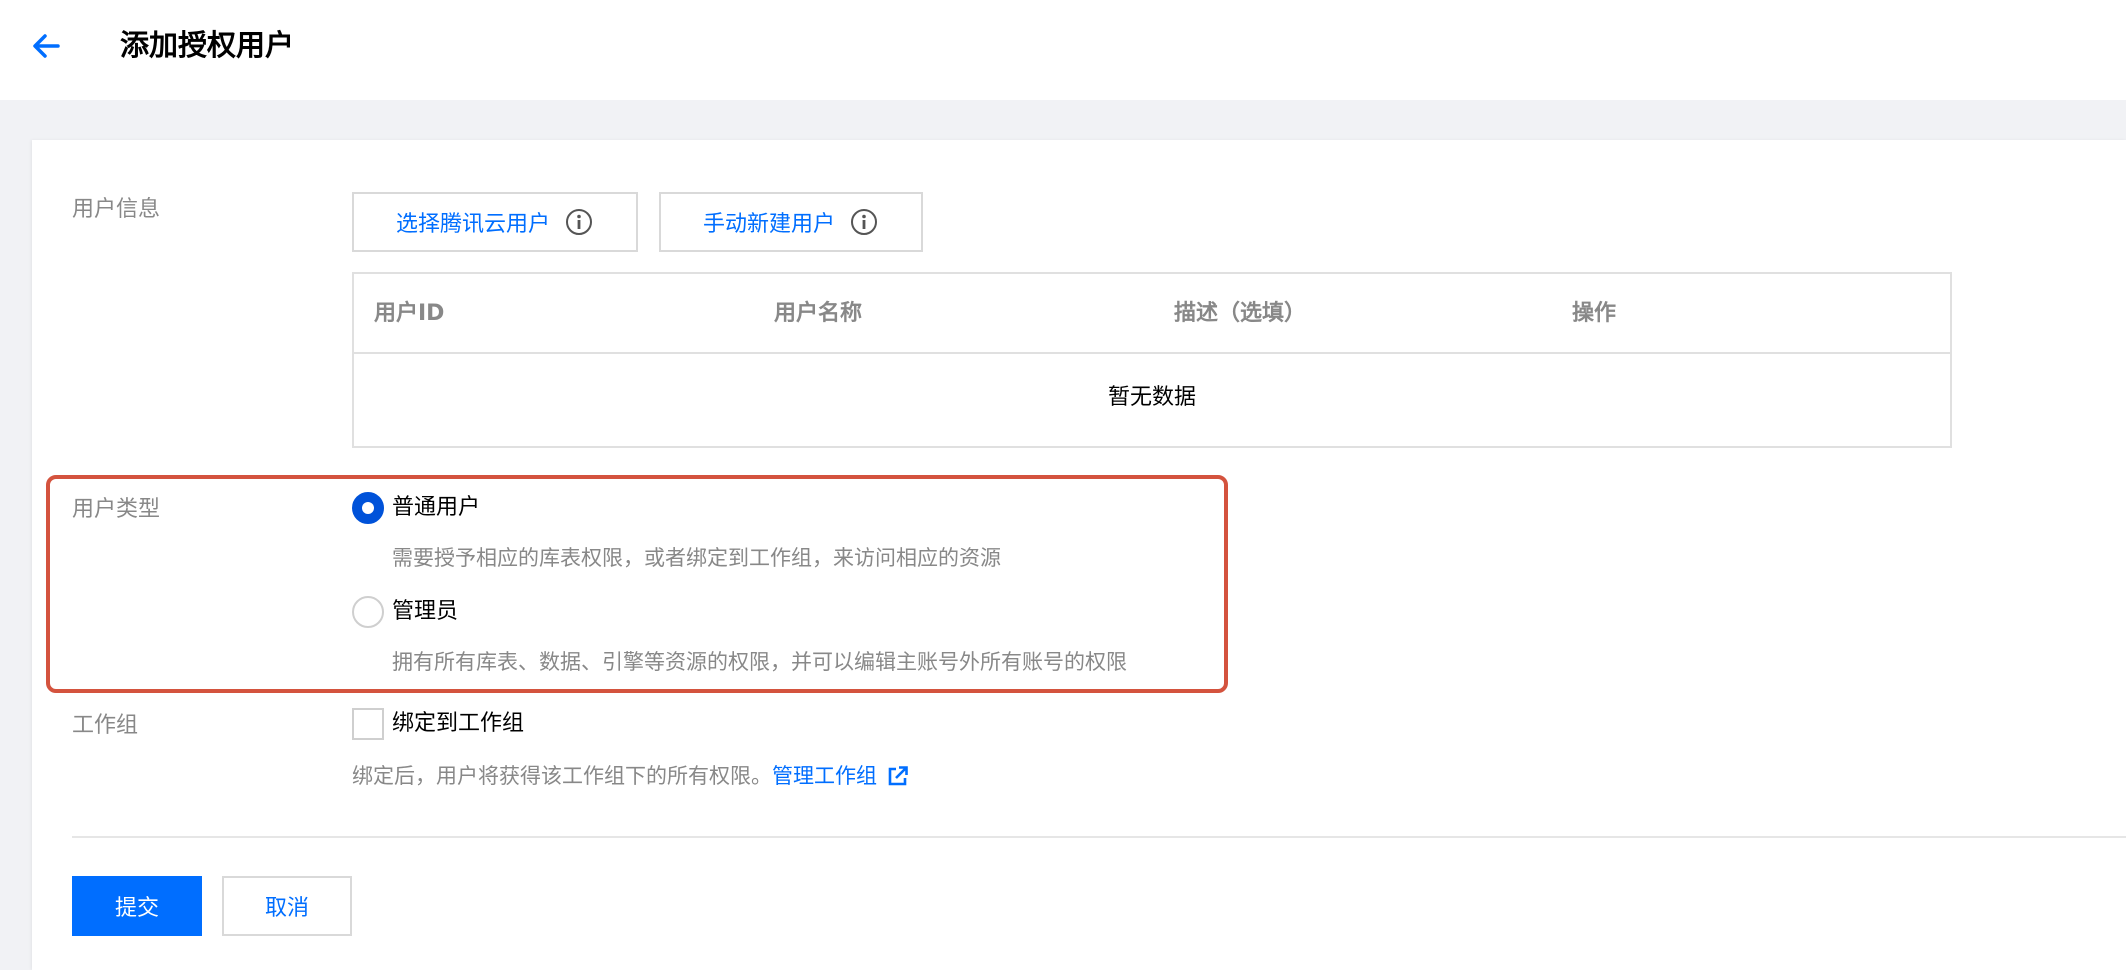  Describe the element at coordinates (105, 725) in the screenshot. I see `workgroup-label: 工作组` at that location.